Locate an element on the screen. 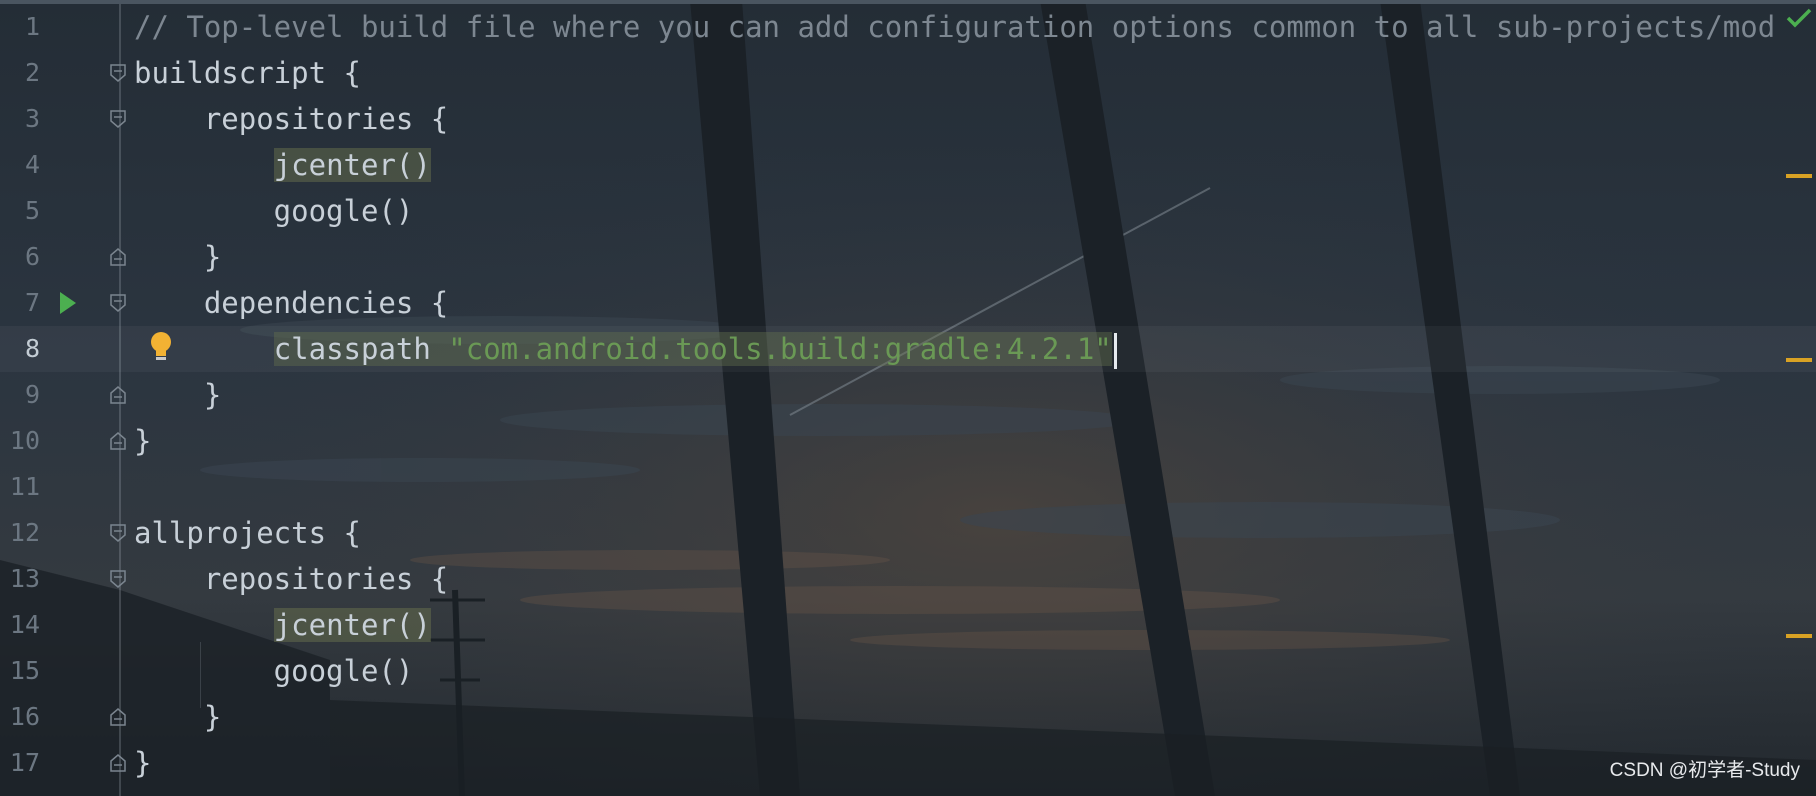  watermark-text: CSDN @初学者-Study is located at coordinates (1704, 770).